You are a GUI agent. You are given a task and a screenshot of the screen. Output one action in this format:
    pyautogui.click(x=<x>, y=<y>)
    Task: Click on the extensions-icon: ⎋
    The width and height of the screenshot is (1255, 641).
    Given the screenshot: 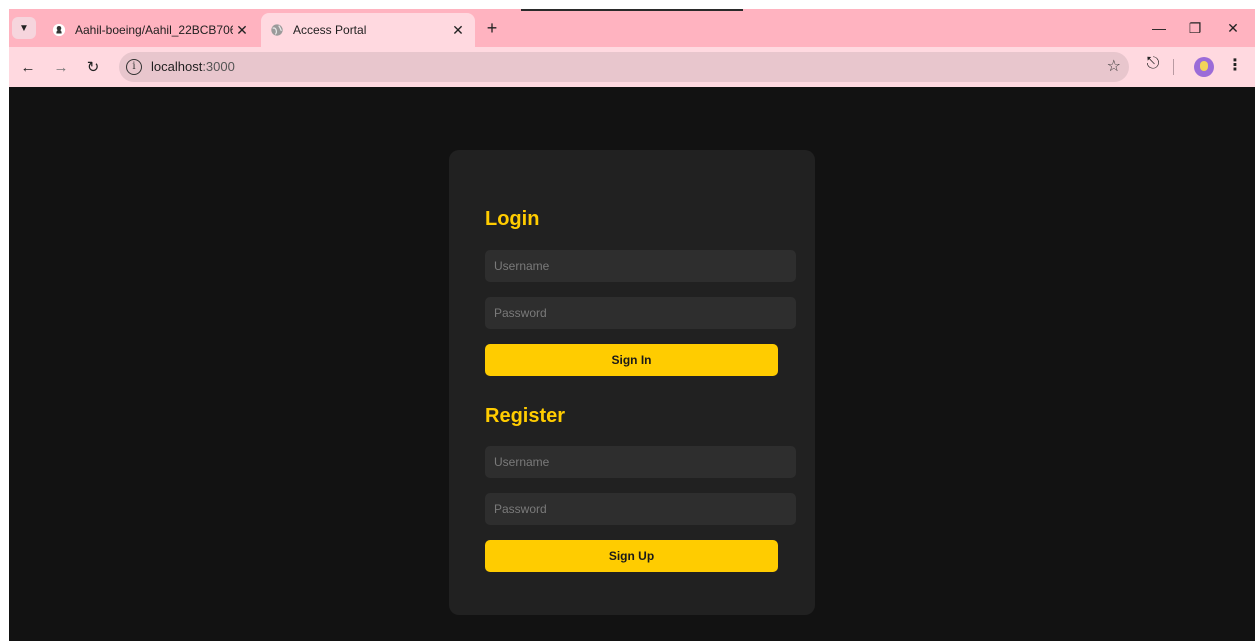 What is the action you would take?
    pyautogui.click(x=1153, y=67)
    